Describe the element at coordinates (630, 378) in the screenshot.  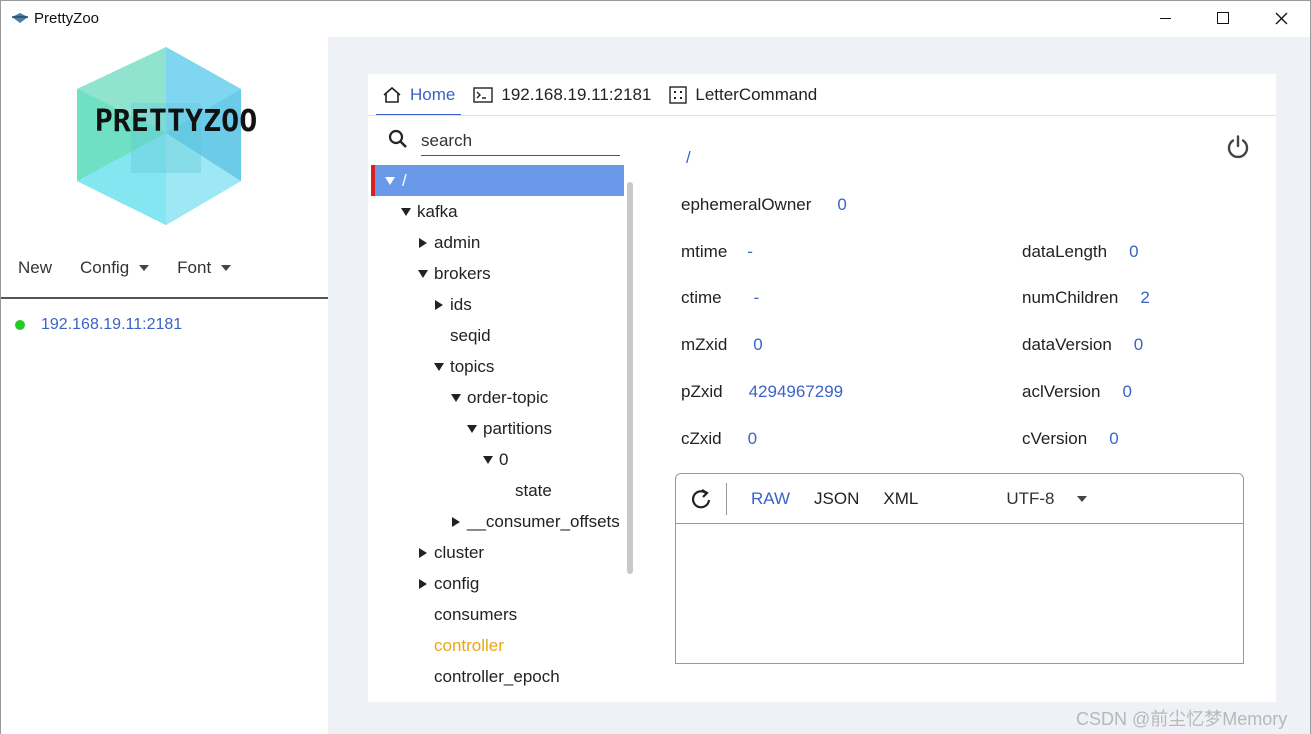
I see `tree-scrollbar` at that location.